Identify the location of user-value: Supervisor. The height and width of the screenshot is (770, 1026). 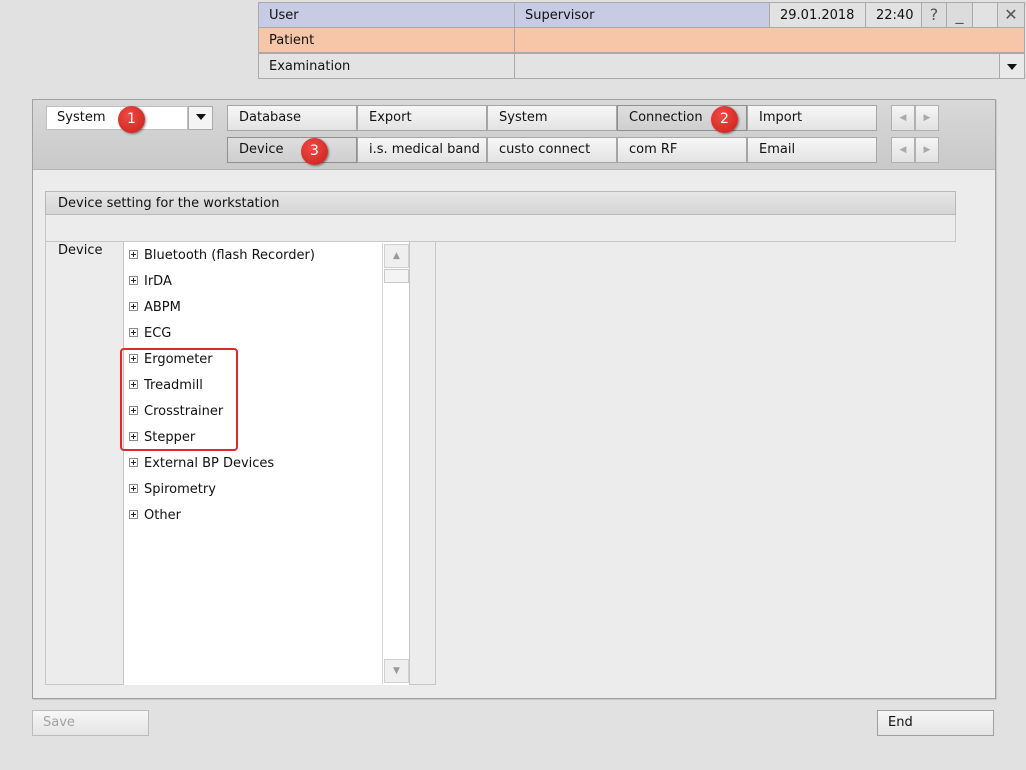
(642, 15).